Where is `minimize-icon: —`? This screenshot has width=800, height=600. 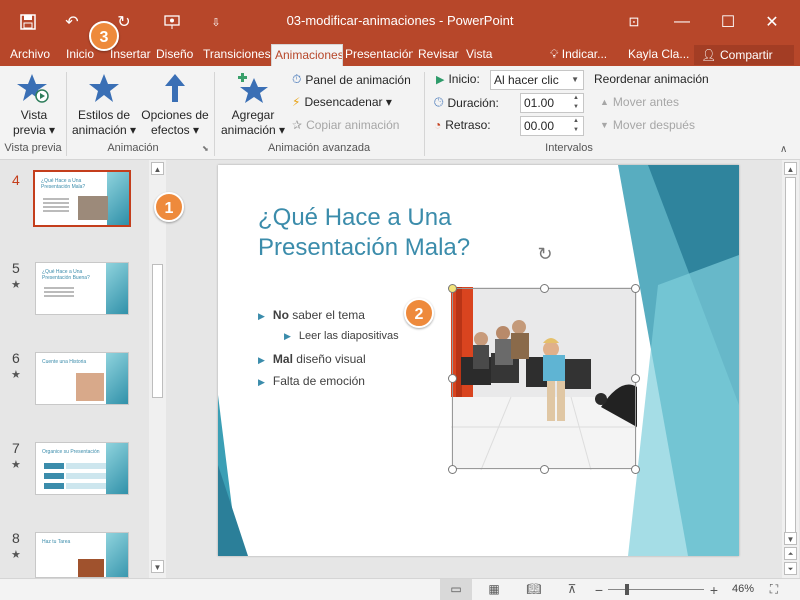
minimize-icon: — is located at coordinates (682, 22).